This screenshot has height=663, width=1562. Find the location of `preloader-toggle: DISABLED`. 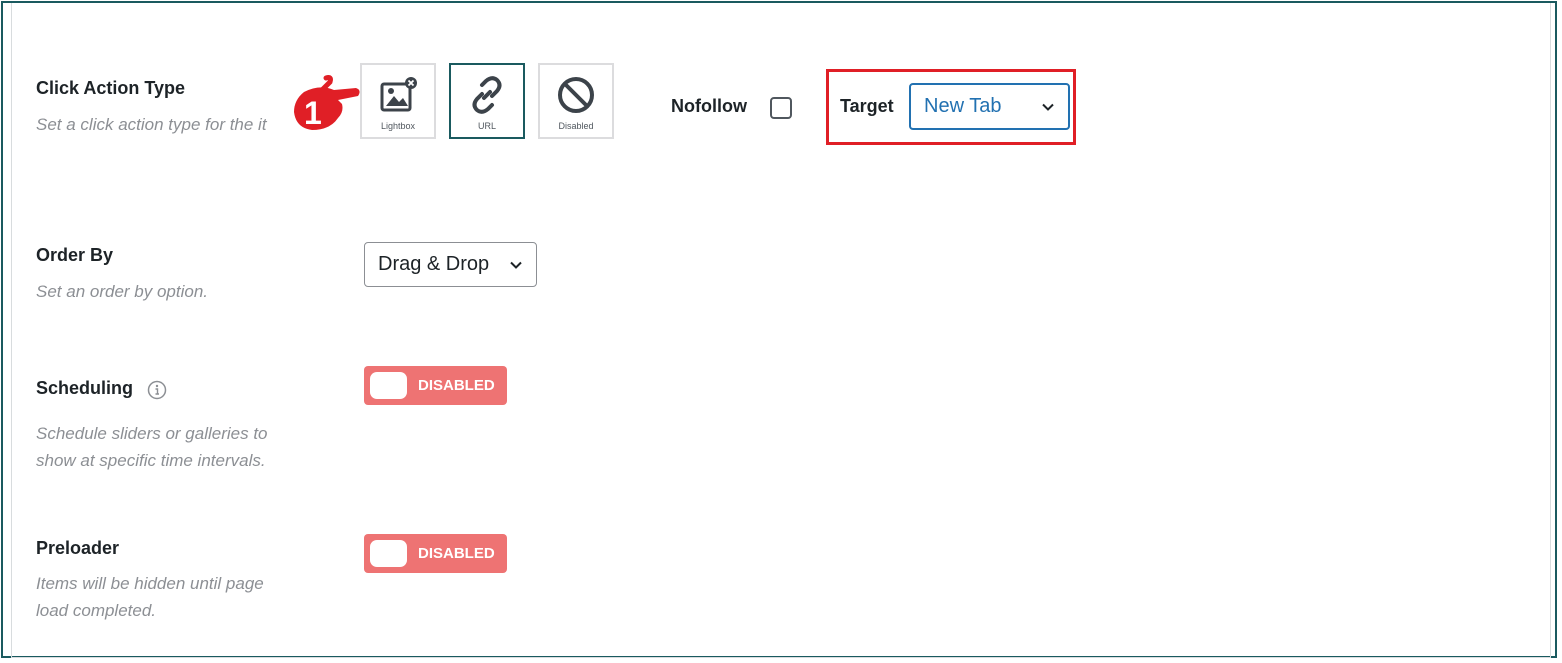

preloader-toggle: DISABLED is located at coordinates (435, 553).